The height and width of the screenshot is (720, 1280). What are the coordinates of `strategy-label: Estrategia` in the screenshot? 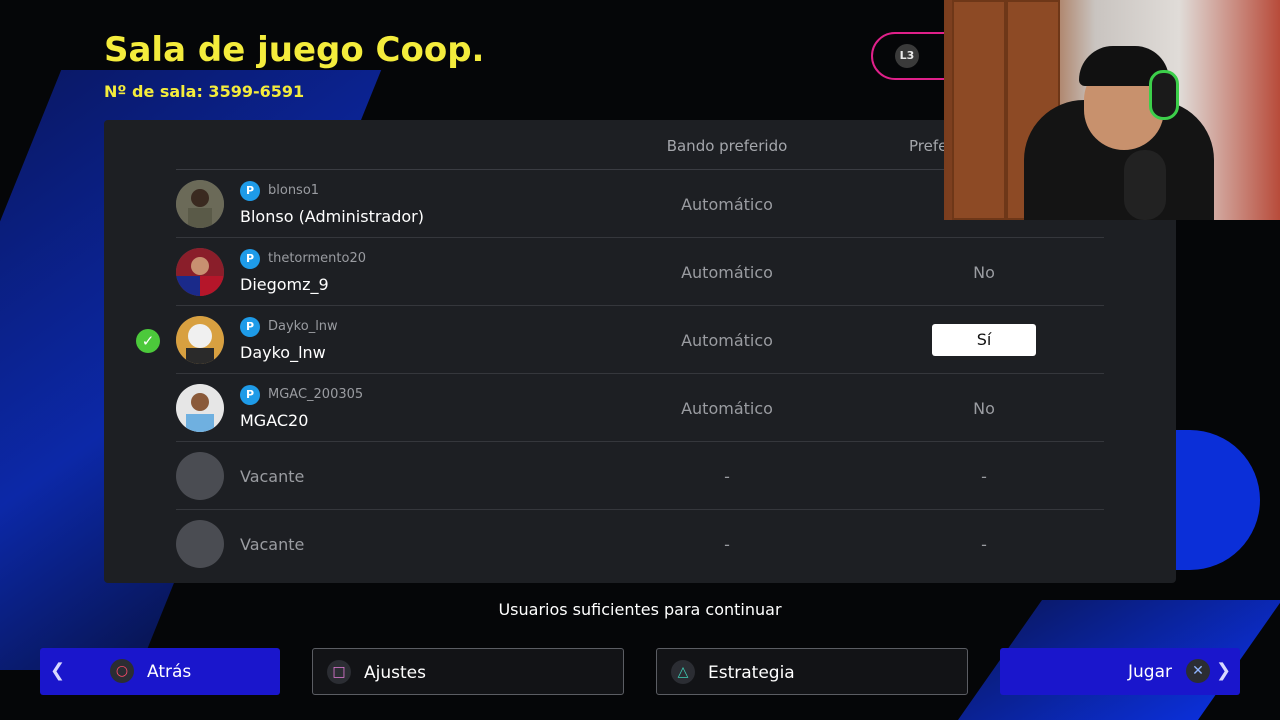 It's located at (751, 673).